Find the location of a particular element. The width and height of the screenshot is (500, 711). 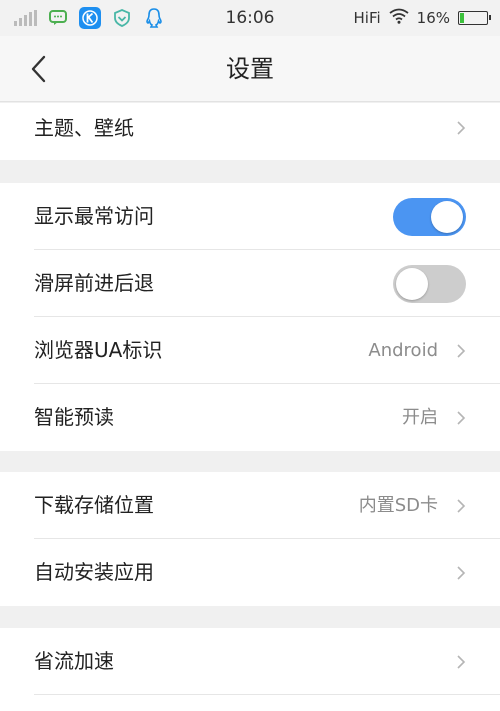

row-label: 主题、壁纸 is located at coordinates (84, 128).